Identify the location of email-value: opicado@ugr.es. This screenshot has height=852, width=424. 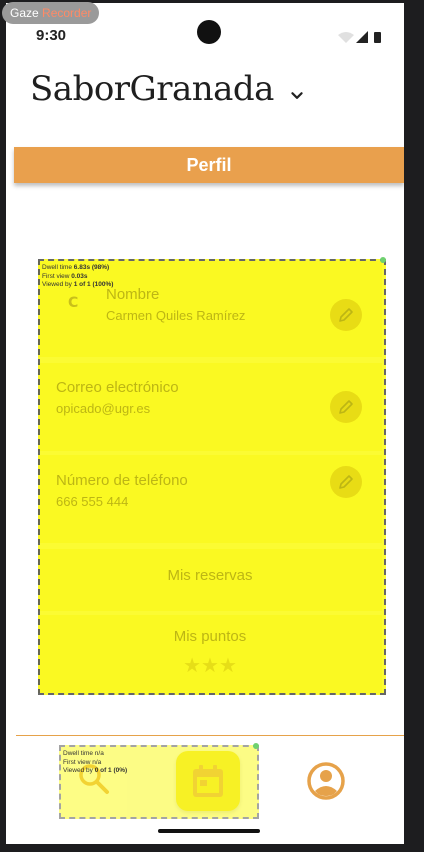
(103, 408).